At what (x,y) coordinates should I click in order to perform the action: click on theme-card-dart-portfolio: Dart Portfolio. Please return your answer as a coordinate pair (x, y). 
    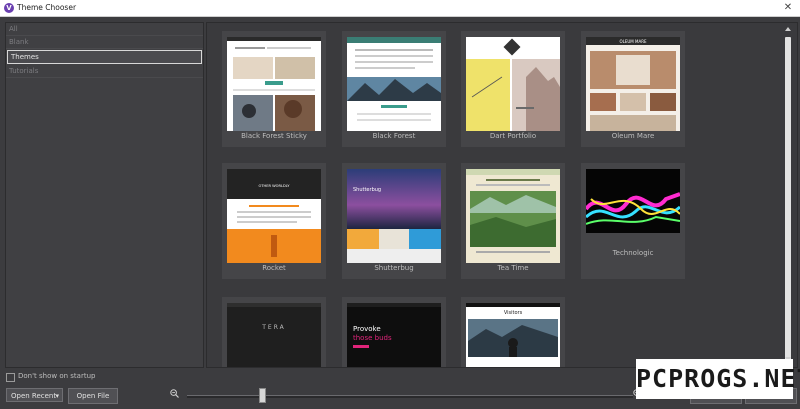
    Looking at the image, I should click on (513, 89).